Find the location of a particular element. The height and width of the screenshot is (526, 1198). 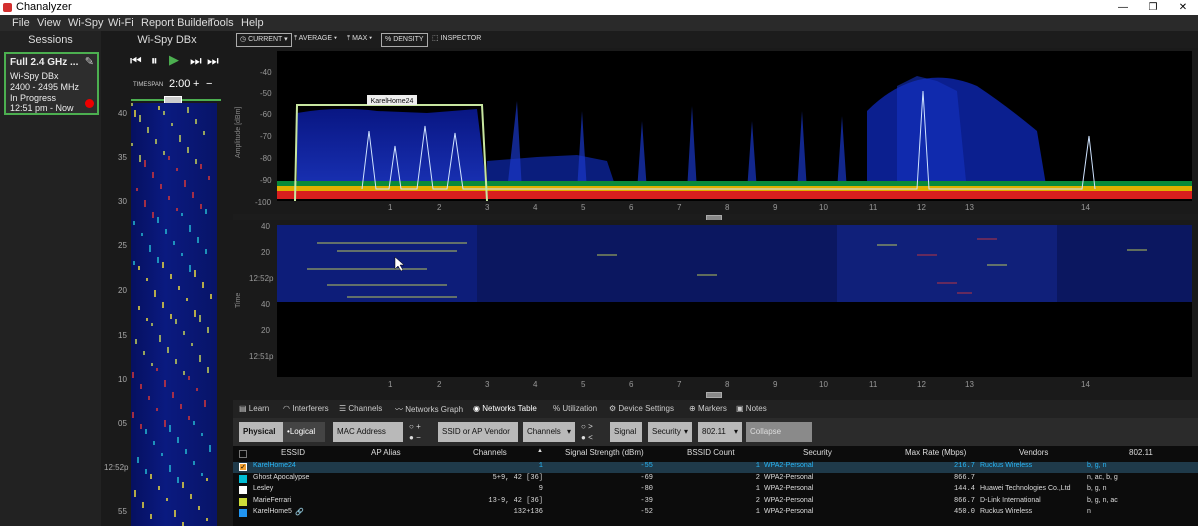

mini-waterfall is located at coordinates (174, 314).